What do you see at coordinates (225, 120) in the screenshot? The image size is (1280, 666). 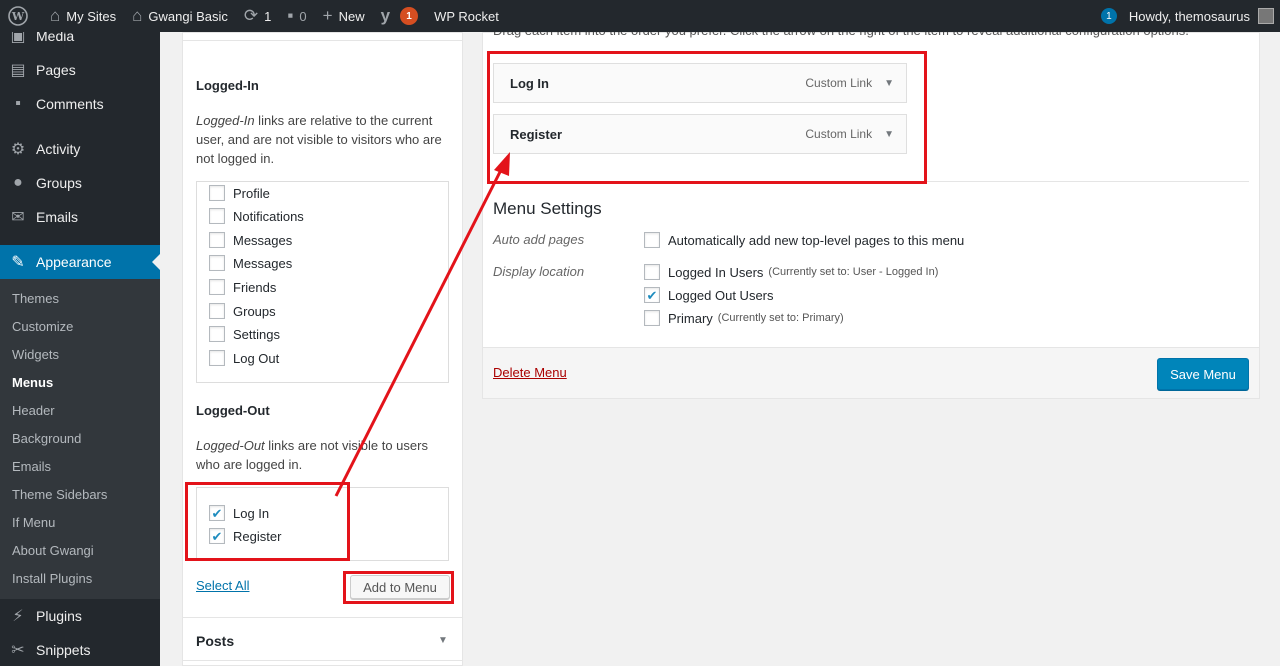 I see `logged-in-desc-emphasis: Logged-In` at bounding box center [225, 120].